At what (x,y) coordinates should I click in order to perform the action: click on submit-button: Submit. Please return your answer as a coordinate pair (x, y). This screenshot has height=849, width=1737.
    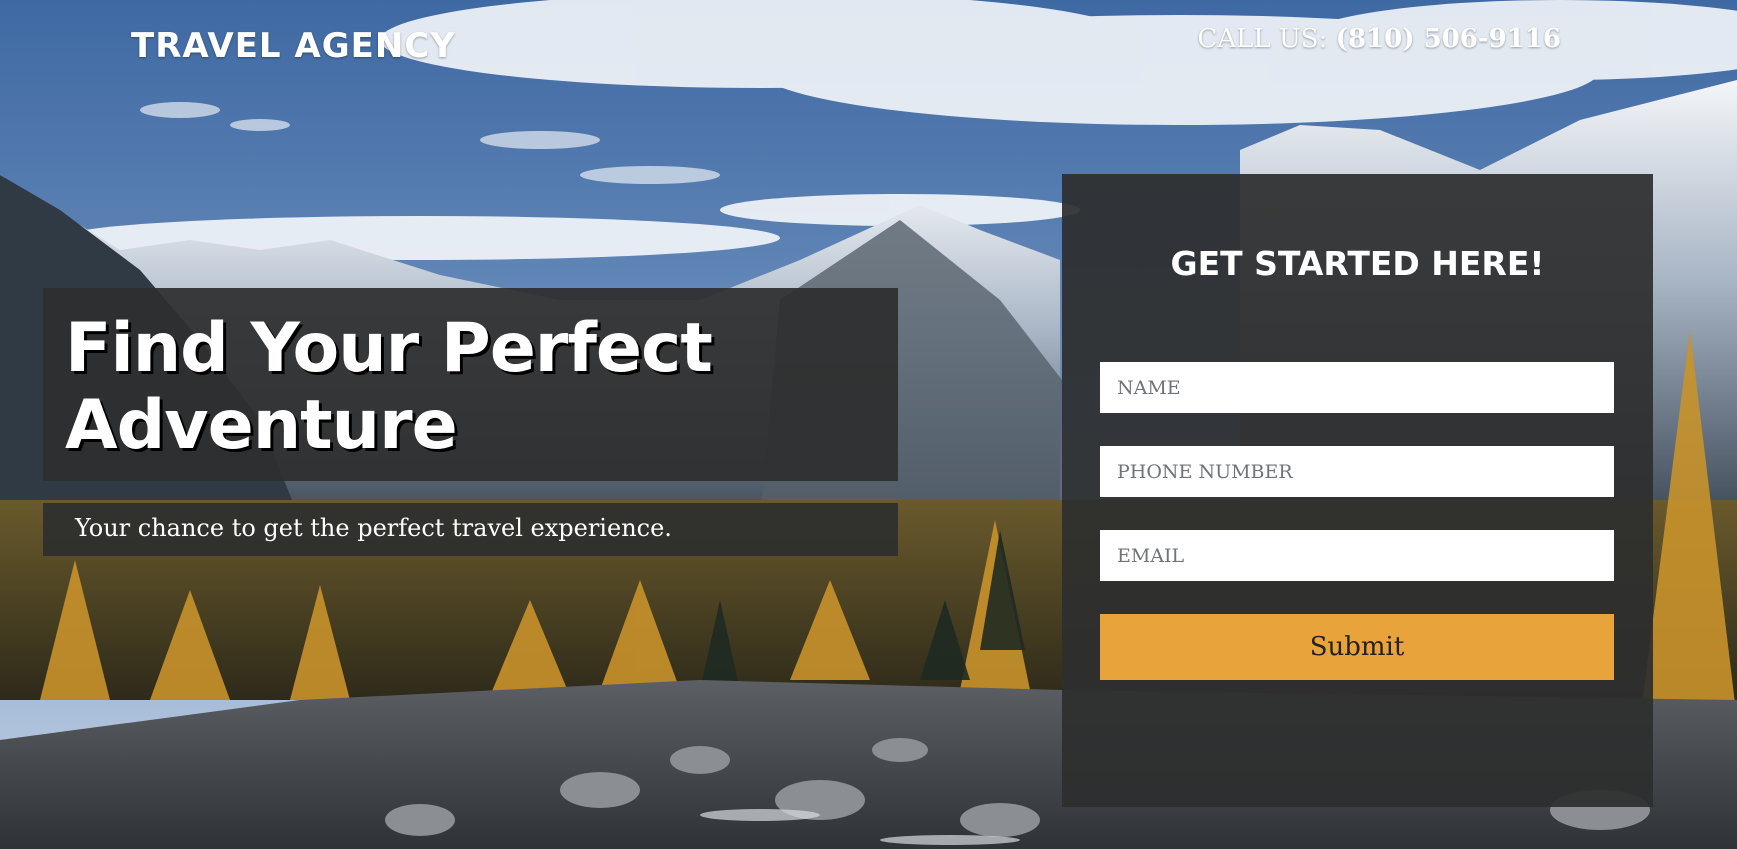
    Looking at the image, I should click on (1357, 647).